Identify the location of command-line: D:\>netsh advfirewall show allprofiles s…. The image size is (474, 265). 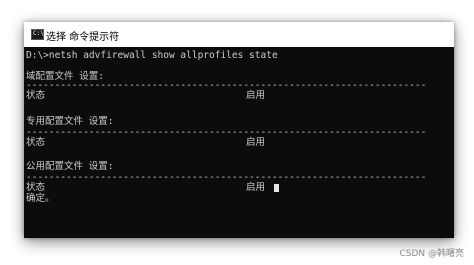
(152, 55).